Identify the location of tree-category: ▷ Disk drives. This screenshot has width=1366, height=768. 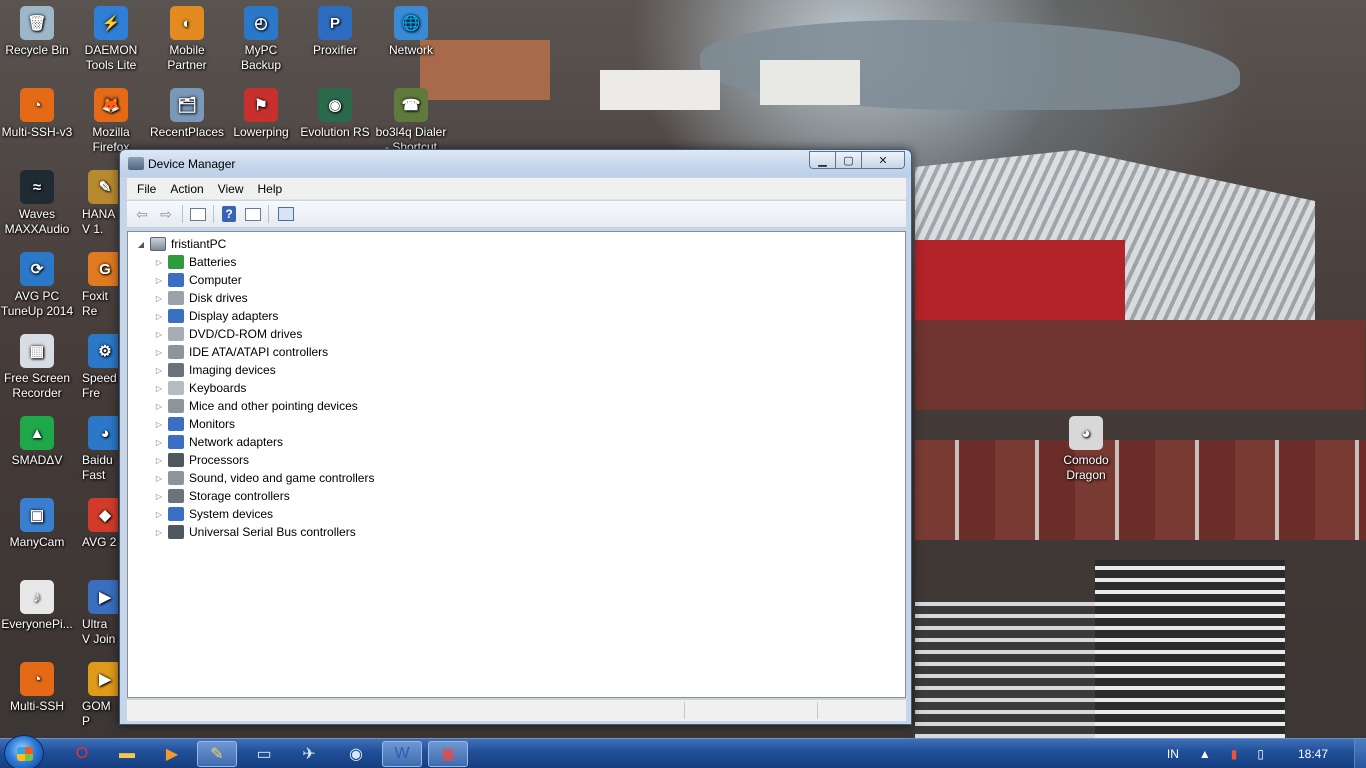
(255, 298).